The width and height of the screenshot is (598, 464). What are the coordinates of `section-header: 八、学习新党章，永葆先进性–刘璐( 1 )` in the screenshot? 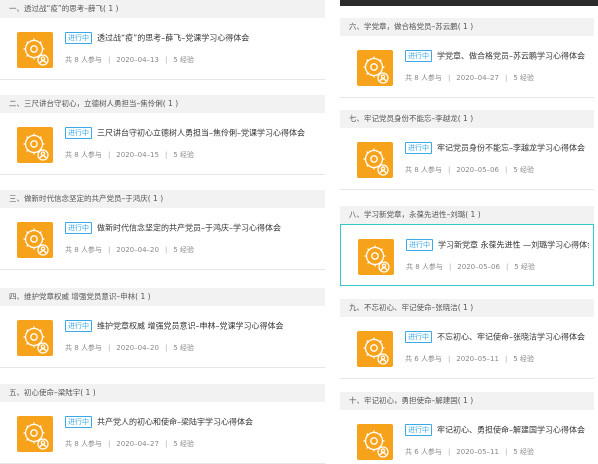 It's located at (467, 215).